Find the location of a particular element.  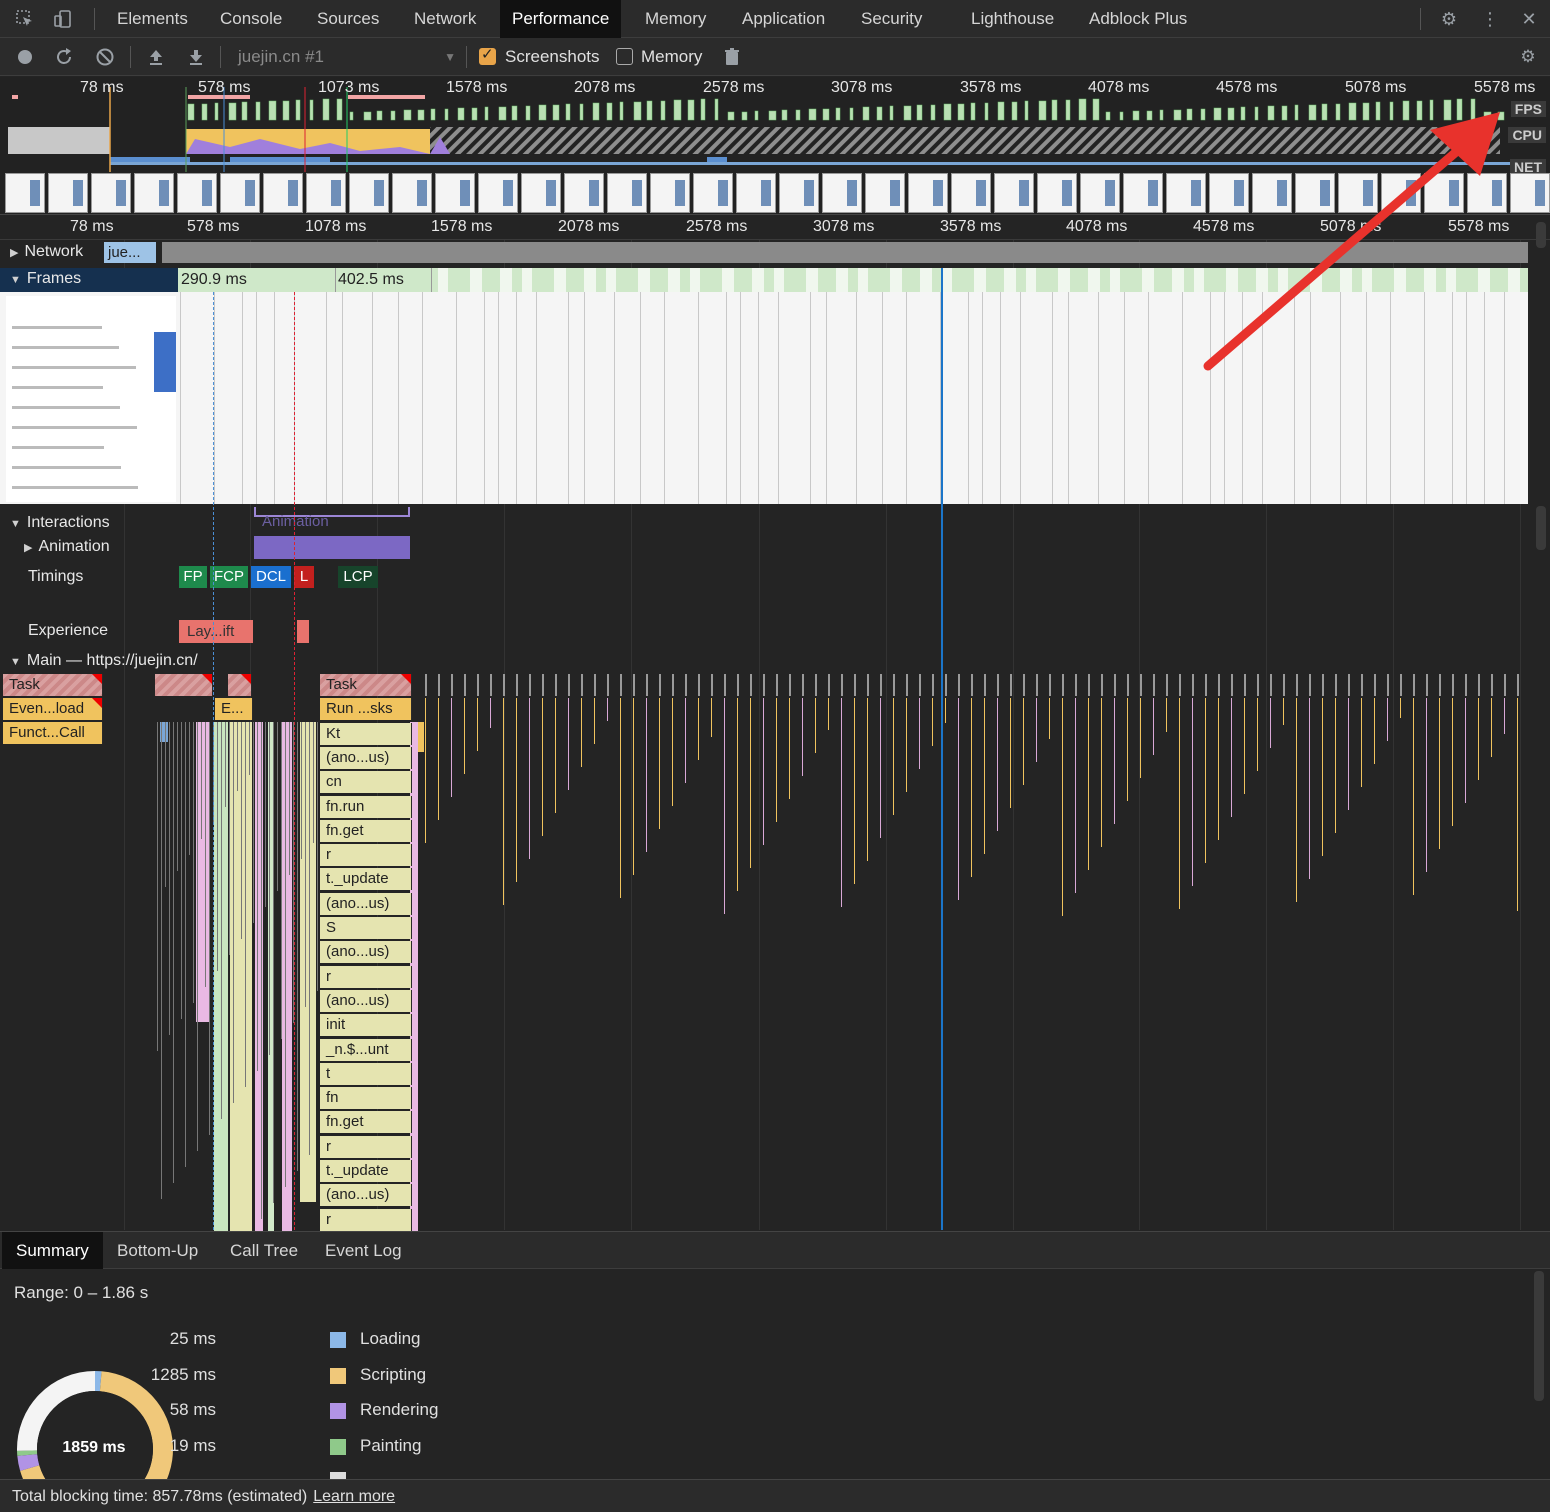

learn-more-link: Learn more is located at coordinates (354, 1496).